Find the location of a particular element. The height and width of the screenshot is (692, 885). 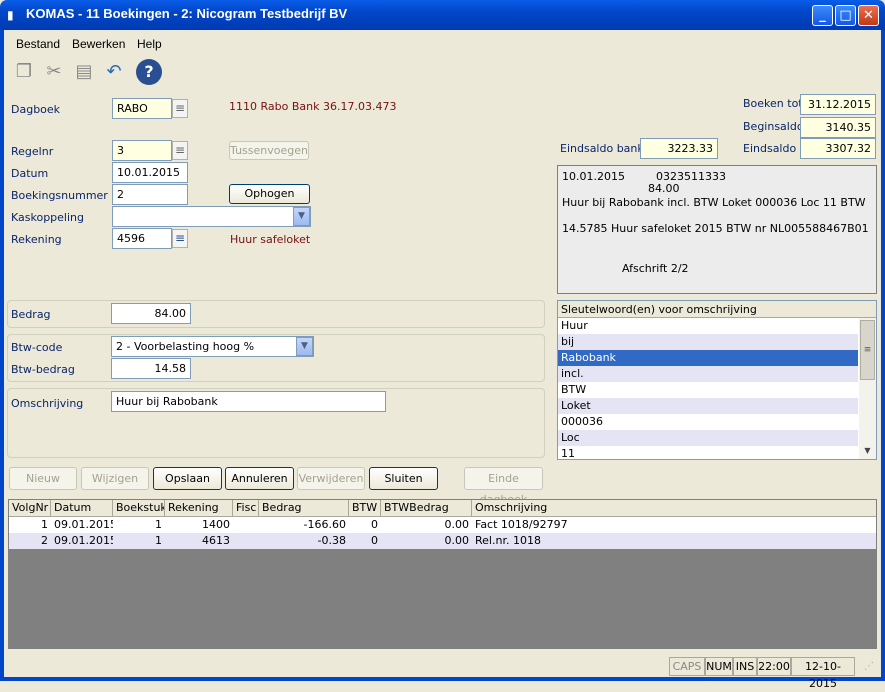

toolbar: ❐ ✂ ▤ ↶ ? is located at coordinates (442, 73).